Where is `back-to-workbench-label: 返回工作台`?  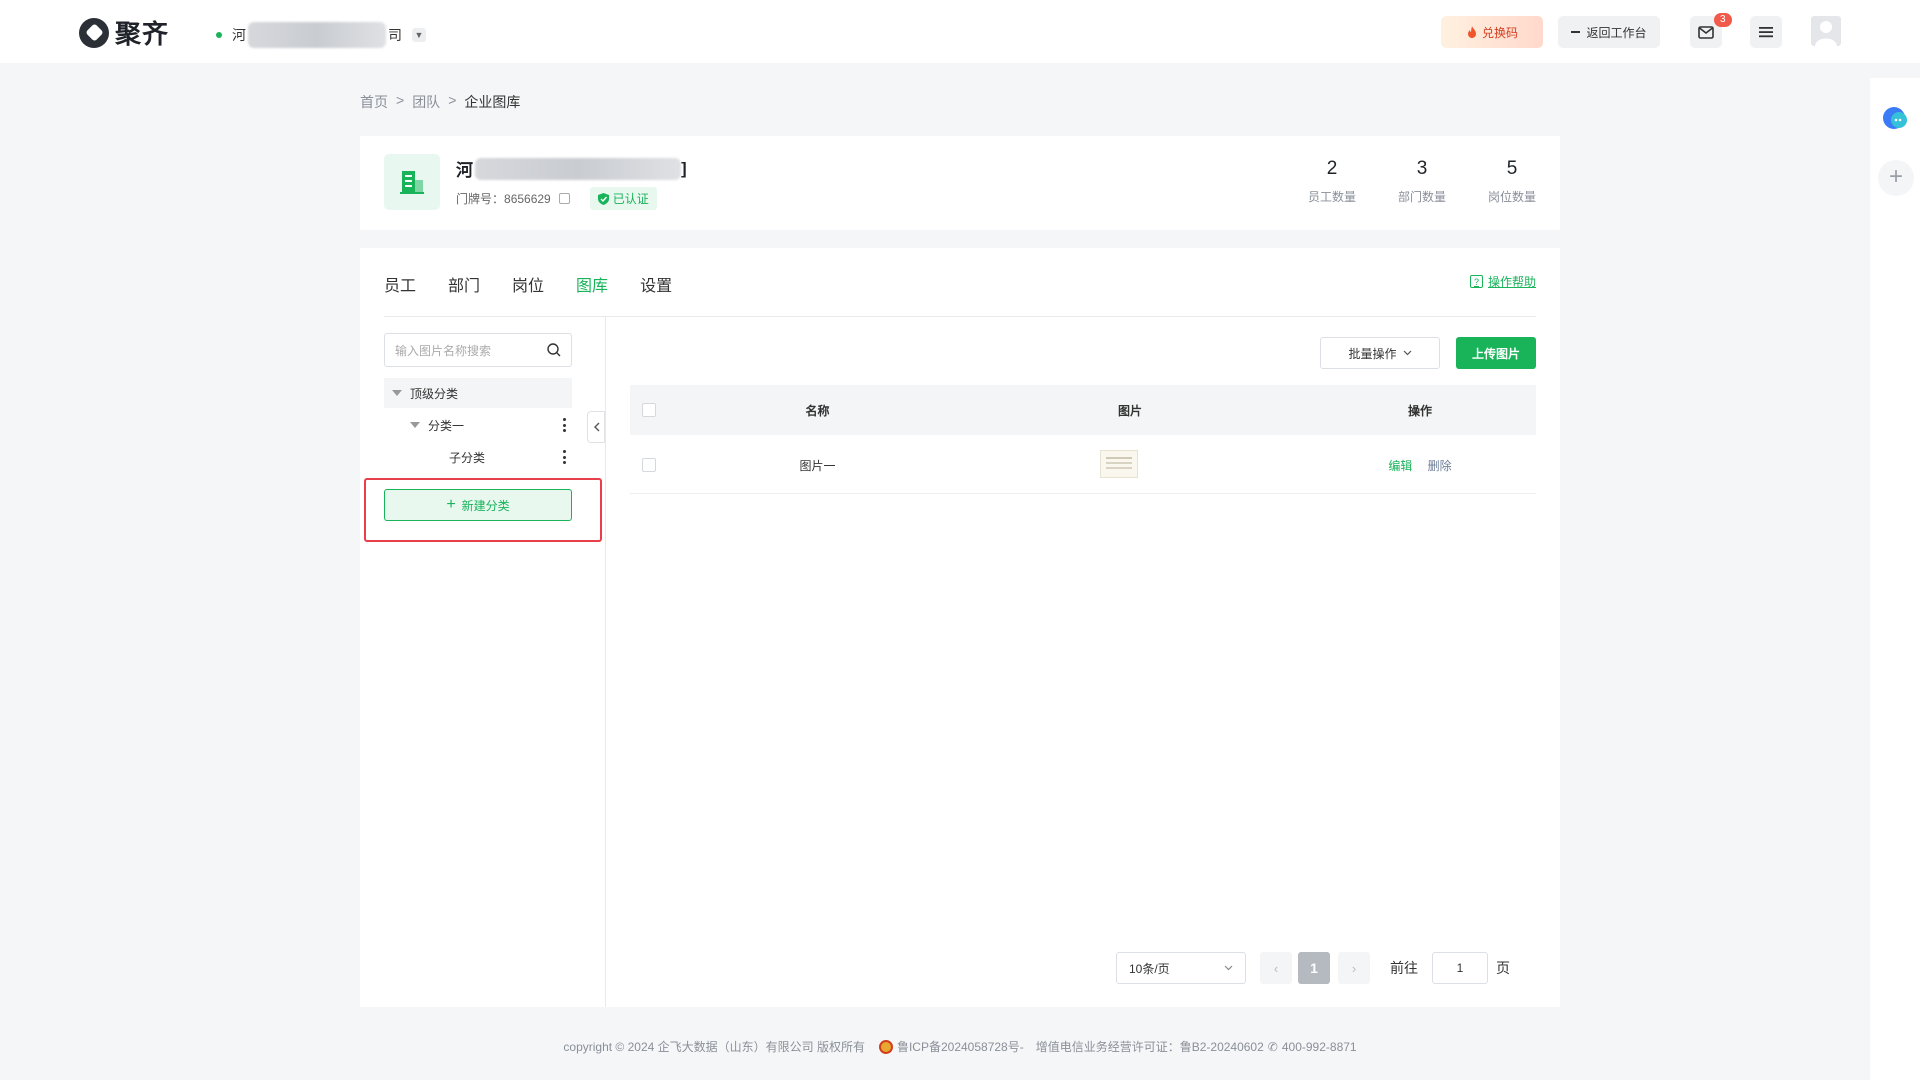
back-to-workbench-label: 返回工作台 is located at coordinates (1616, 32).